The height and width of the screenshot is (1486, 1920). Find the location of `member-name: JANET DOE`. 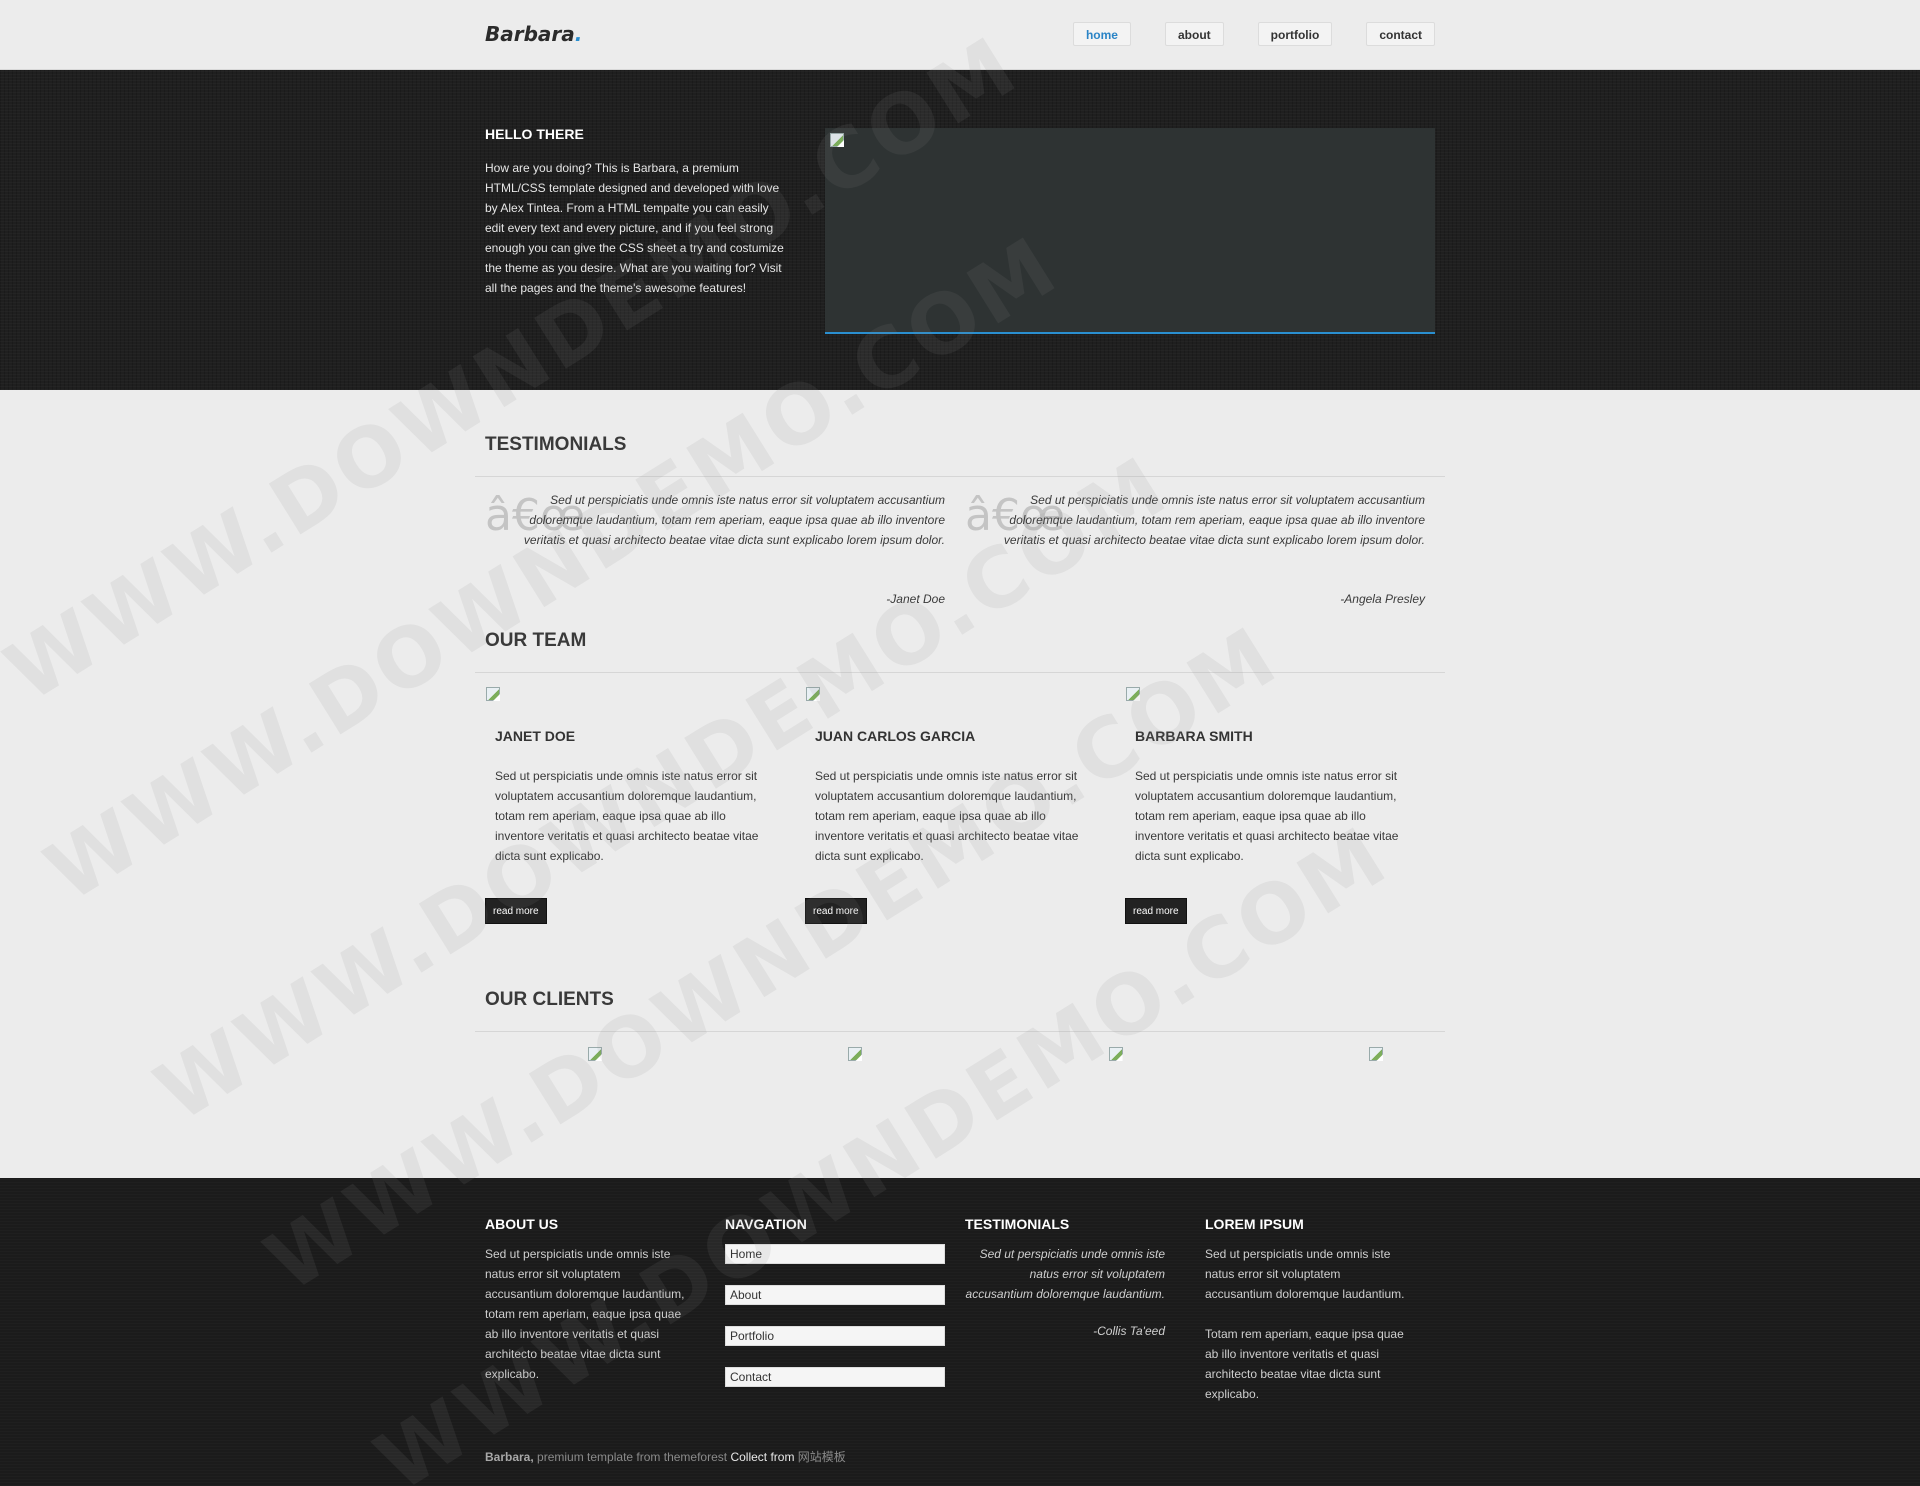

member-name: JANET DOE is located at coordinates (535, 736).